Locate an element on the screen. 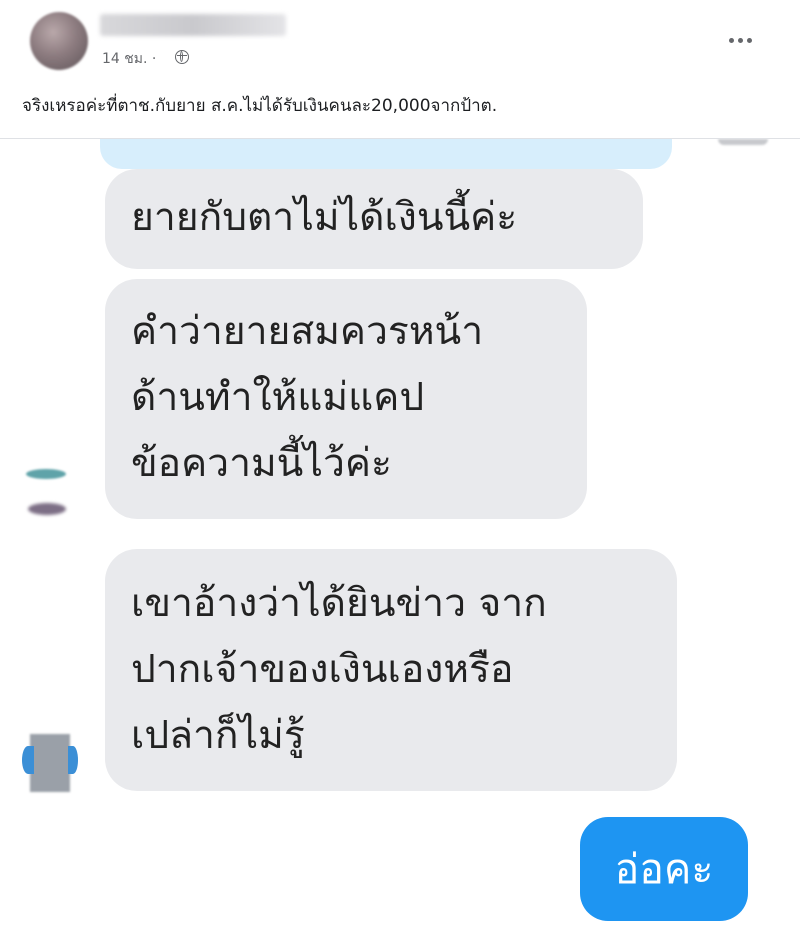  message-line: ด้านทำให้แม่แคป is located at coordinates (278, 397).